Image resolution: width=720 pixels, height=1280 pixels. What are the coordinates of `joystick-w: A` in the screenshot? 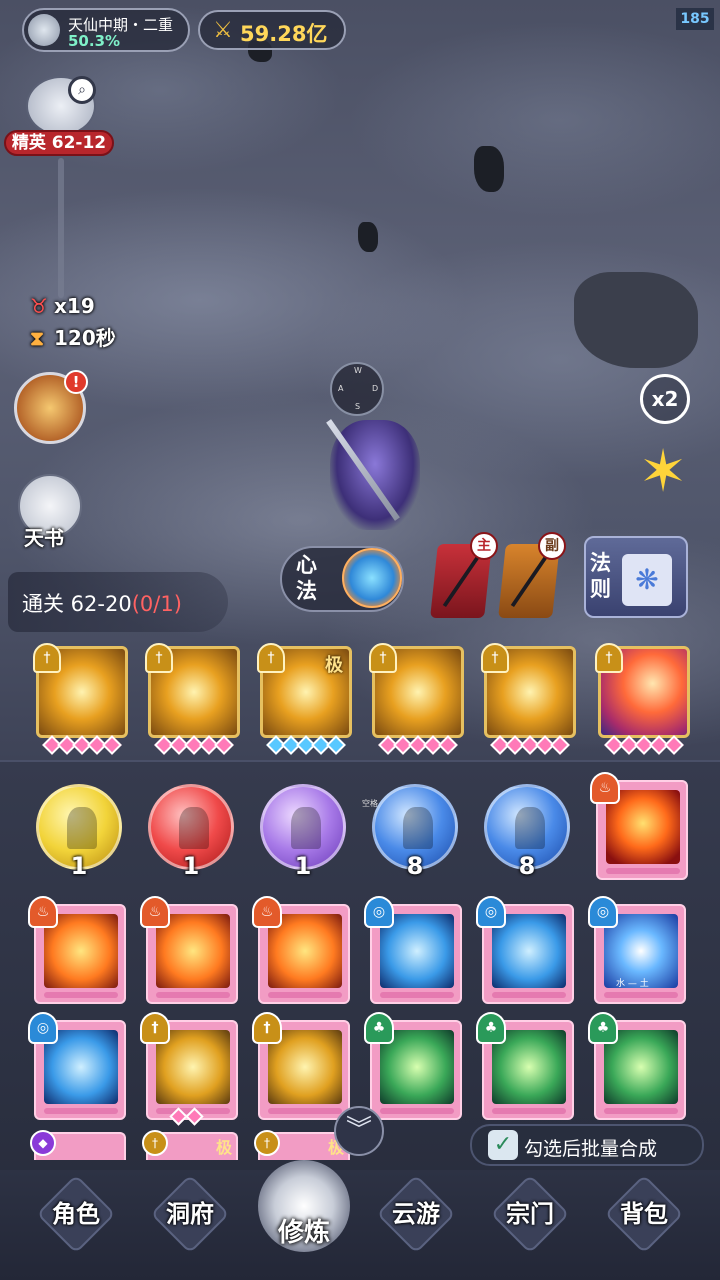 It's located at (341, 388).